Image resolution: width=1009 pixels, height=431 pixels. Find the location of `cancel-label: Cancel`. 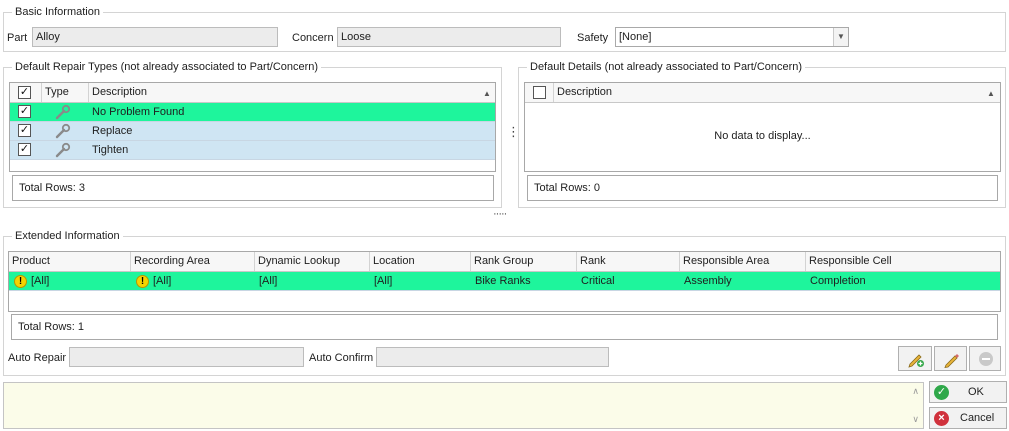

cancel-label: Cancel is located at coordinates (977, 418).